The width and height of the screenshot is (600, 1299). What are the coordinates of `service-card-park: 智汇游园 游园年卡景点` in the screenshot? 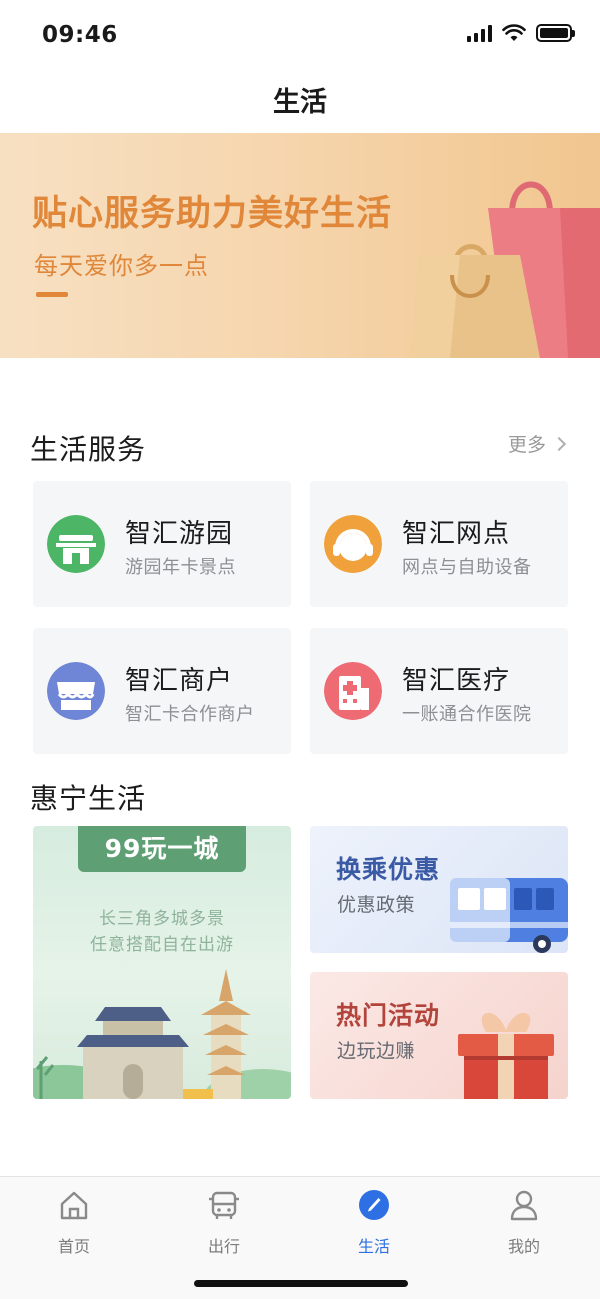 It's located at (162, 544).